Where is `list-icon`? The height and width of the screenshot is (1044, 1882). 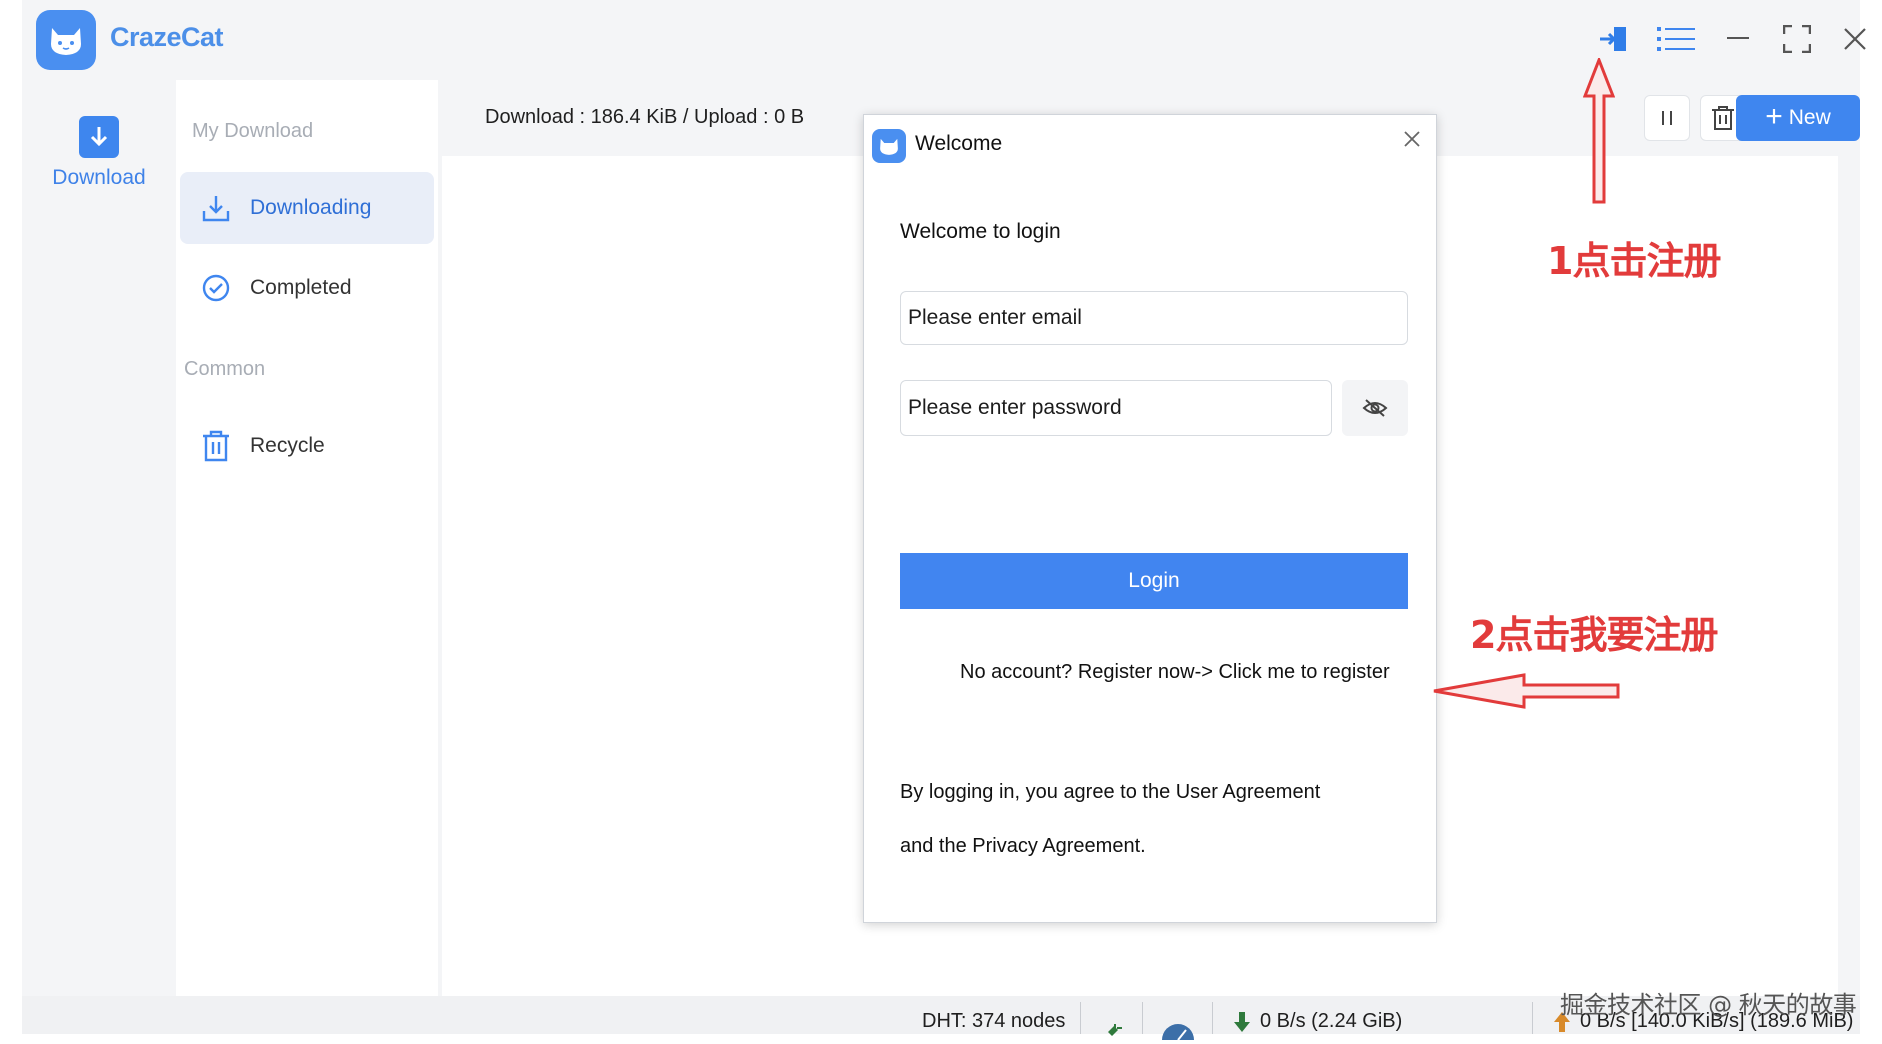
list-icon is located at coordinates (1676, 39).